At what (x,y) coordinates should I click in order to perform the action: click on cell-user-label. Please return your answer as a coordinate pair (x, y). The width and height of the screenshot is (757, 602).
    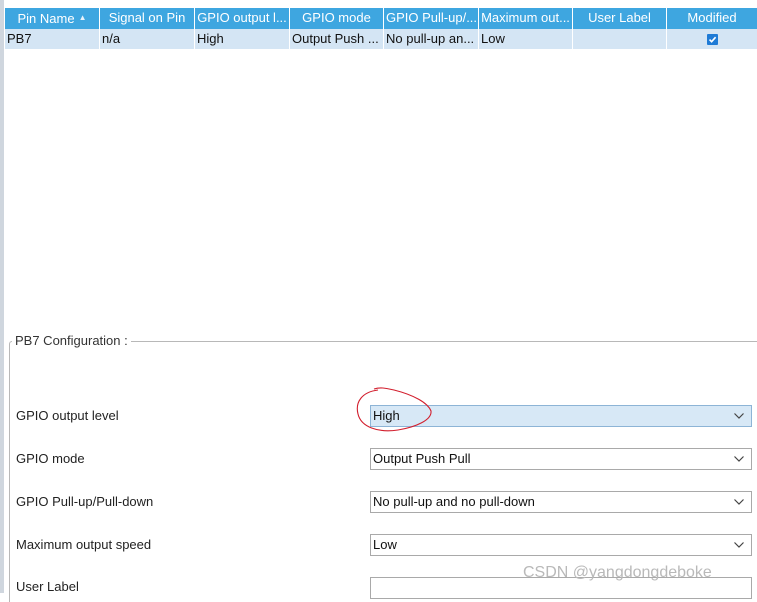
    Looking at the image, I should click on (620, 39).